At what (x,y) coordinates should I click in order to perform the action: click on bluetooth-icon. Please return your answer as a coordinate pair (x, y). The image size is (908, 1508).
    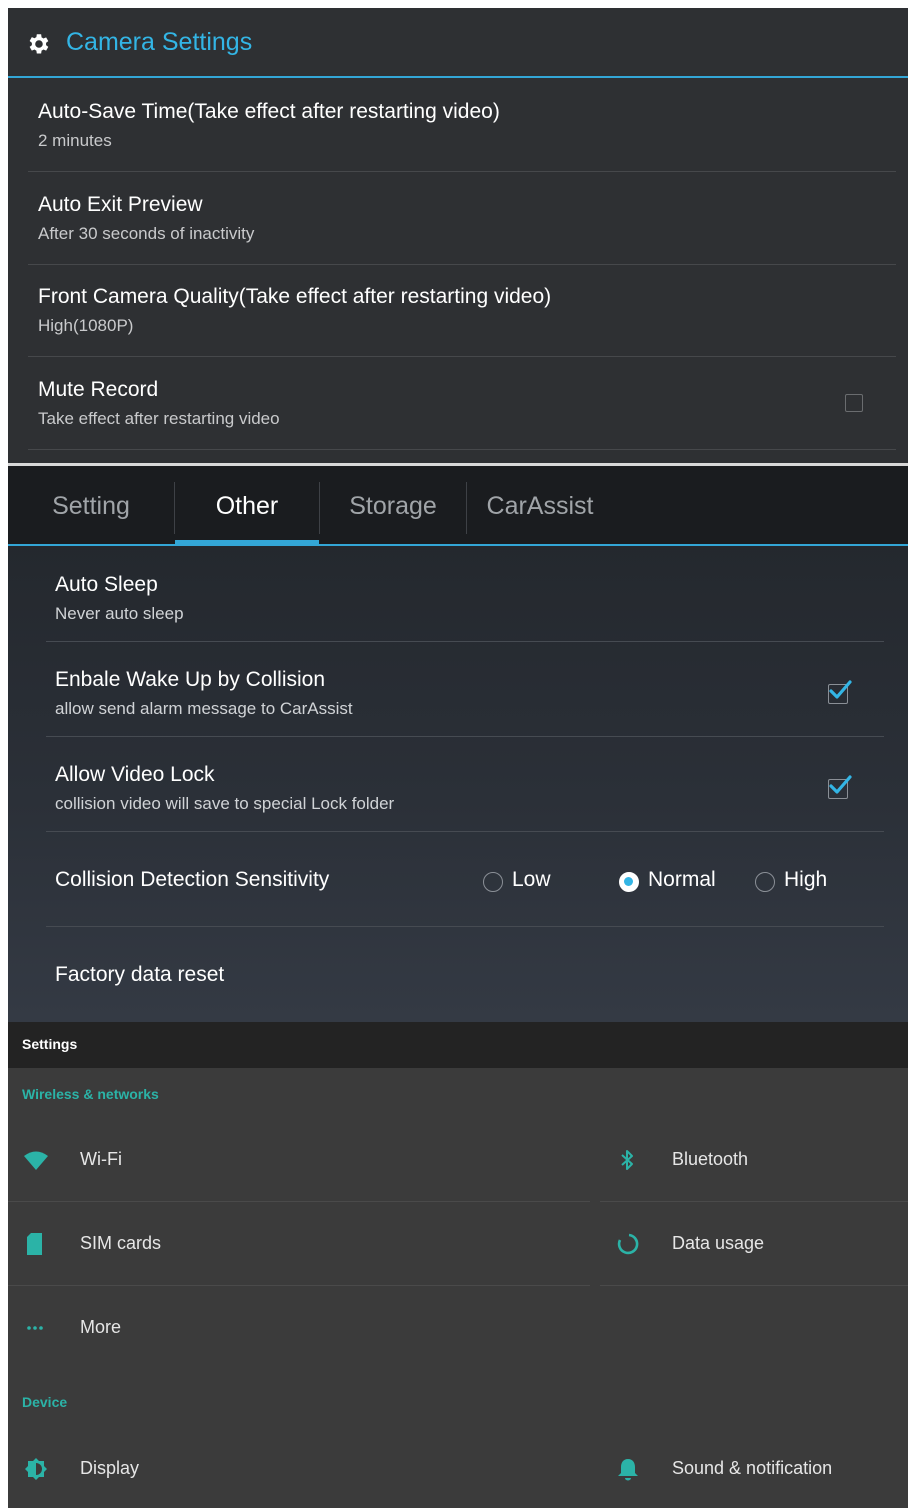
    Looking at the image, I should click on (627, 1160).